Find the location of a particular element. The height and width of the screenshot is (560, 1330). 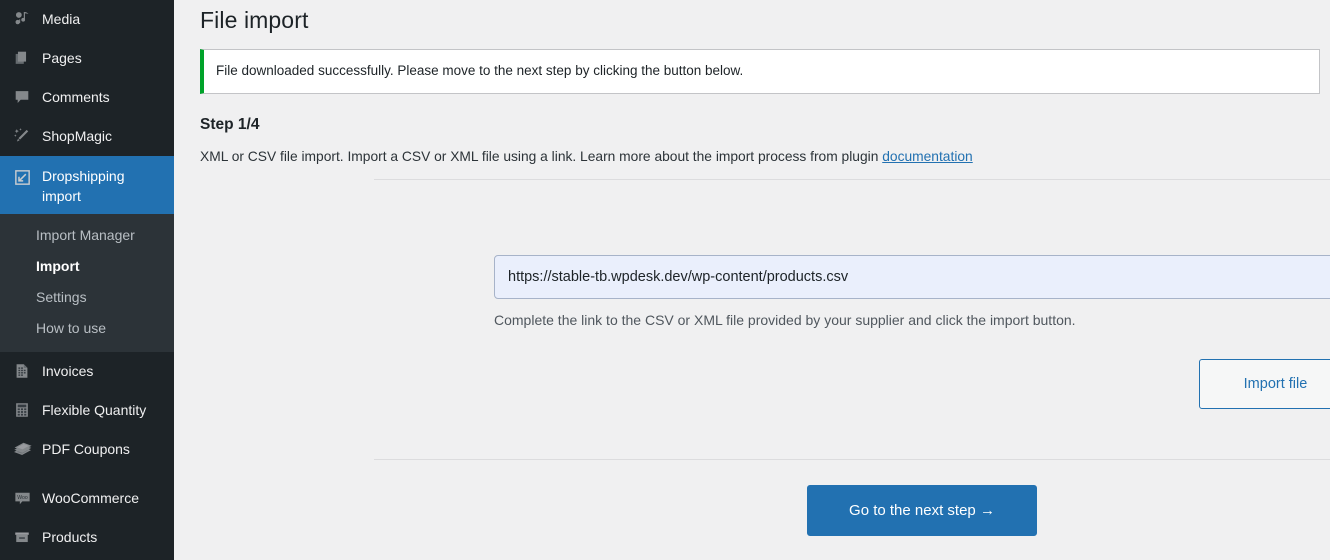

go-to-next-step-button: Go to the next step → is located at coordinates (922, 510).